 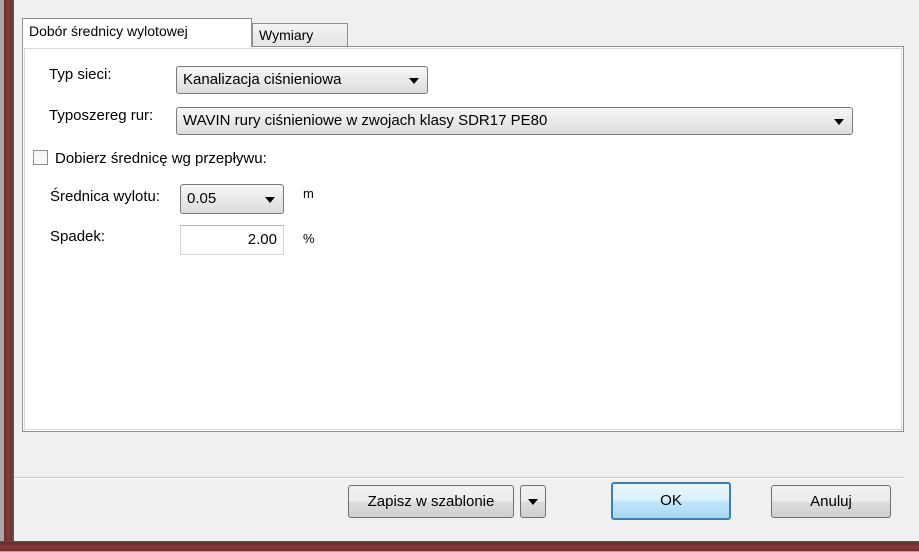 I want to click on auto-diameter-checkbox, so click(x=40, y=157).